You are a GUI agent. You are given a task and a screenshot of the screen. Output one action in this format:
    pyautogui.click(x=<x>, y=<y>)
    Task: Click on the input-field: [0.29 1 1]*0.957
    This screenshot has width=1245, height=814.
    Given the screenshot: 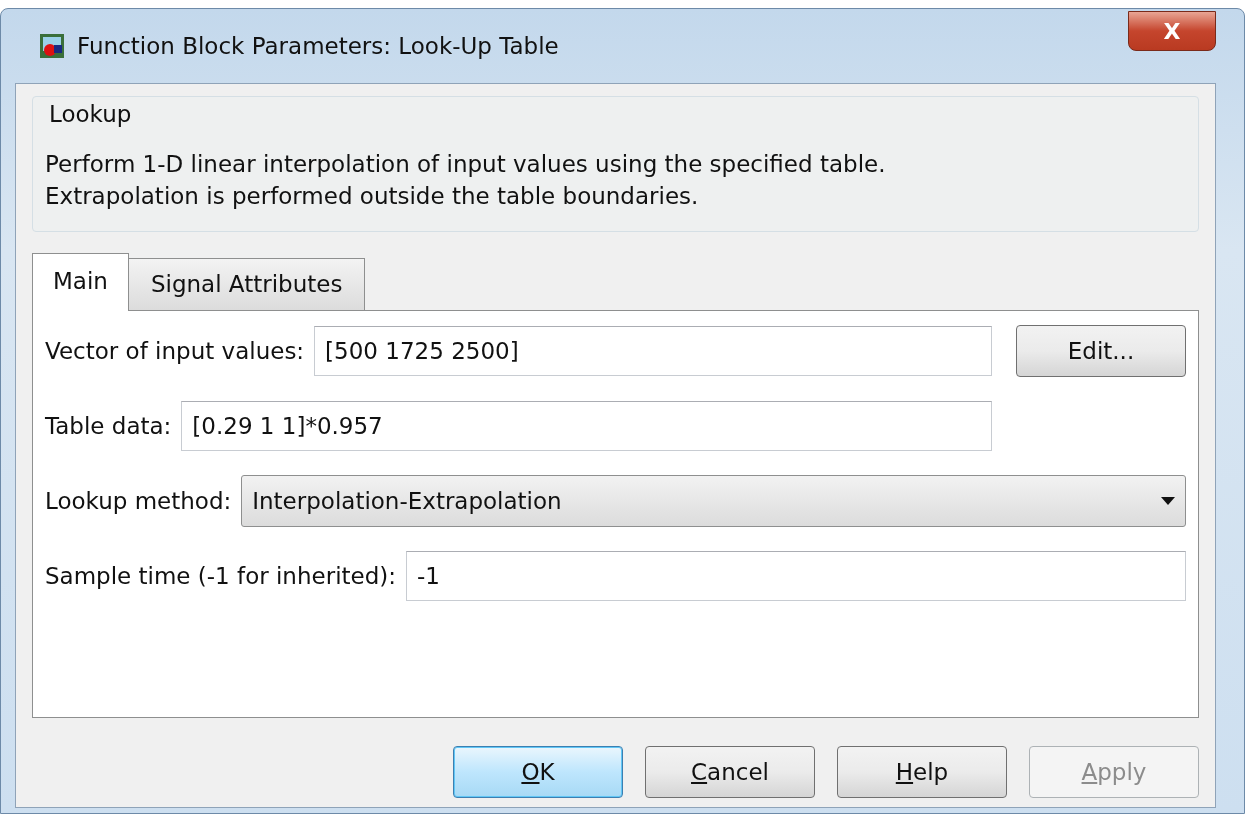 What is the action you would take?
    pyautogui.click(x=586, y=425)
    